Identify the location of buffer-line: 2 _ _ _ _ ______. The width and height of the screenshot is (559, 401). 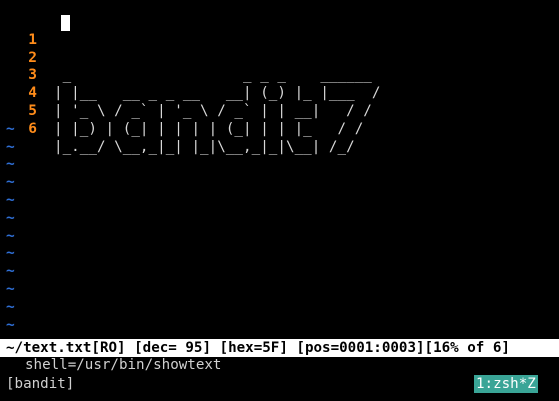
(279, 58).